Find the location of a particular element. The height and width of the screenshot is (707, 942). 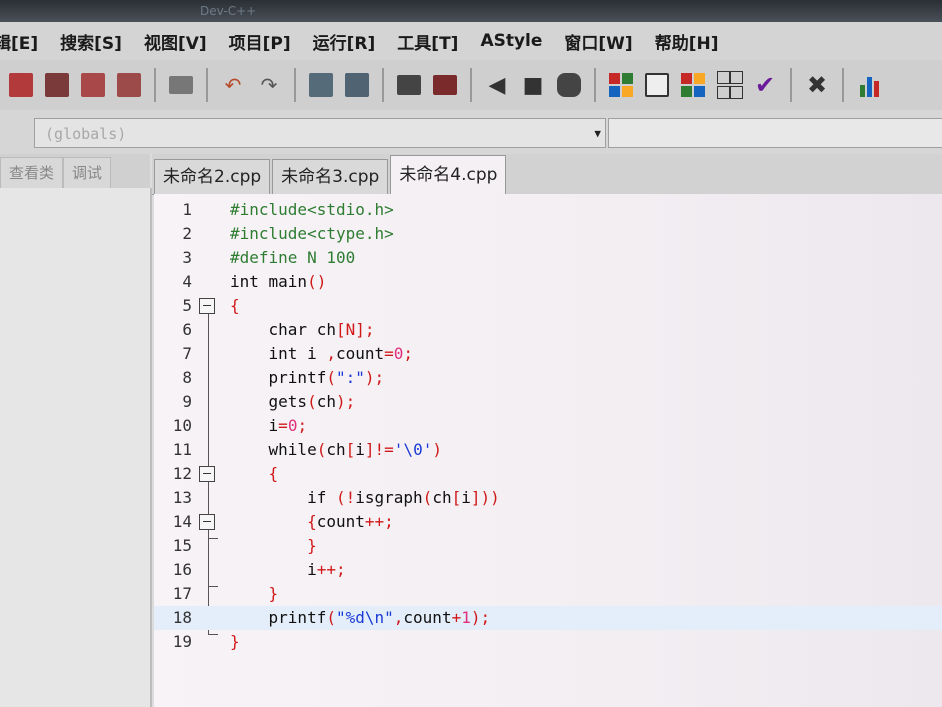

tab-file-2: 未命名2.cpp is located at coordinates (212, 176).